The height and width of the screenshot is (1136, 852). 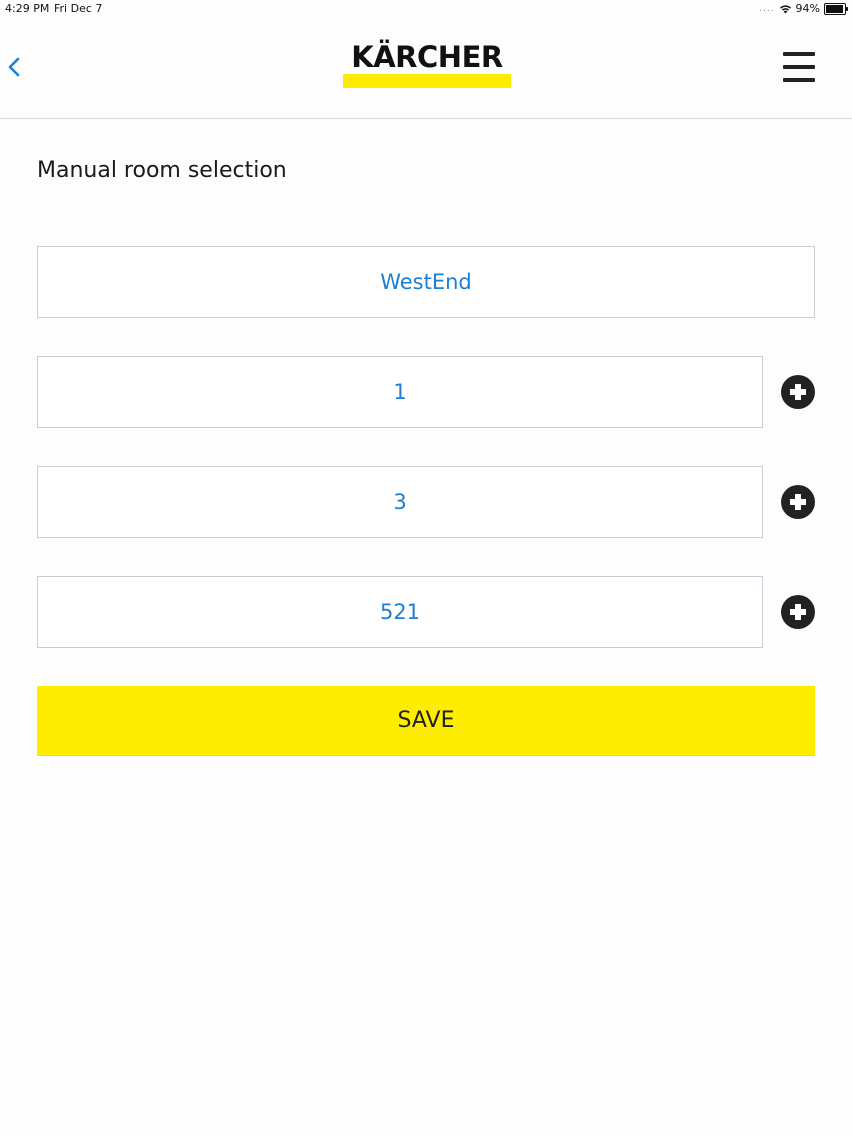 I want to click on battery-icon, so click(x=836, y=8).